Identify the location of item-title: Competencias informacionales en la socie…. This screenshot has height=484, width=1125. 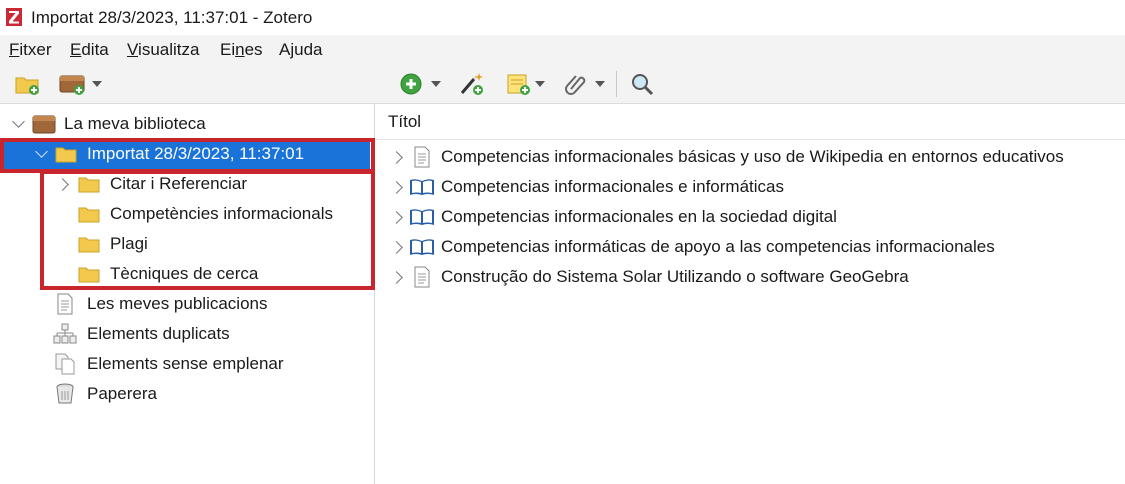
(639, 216).